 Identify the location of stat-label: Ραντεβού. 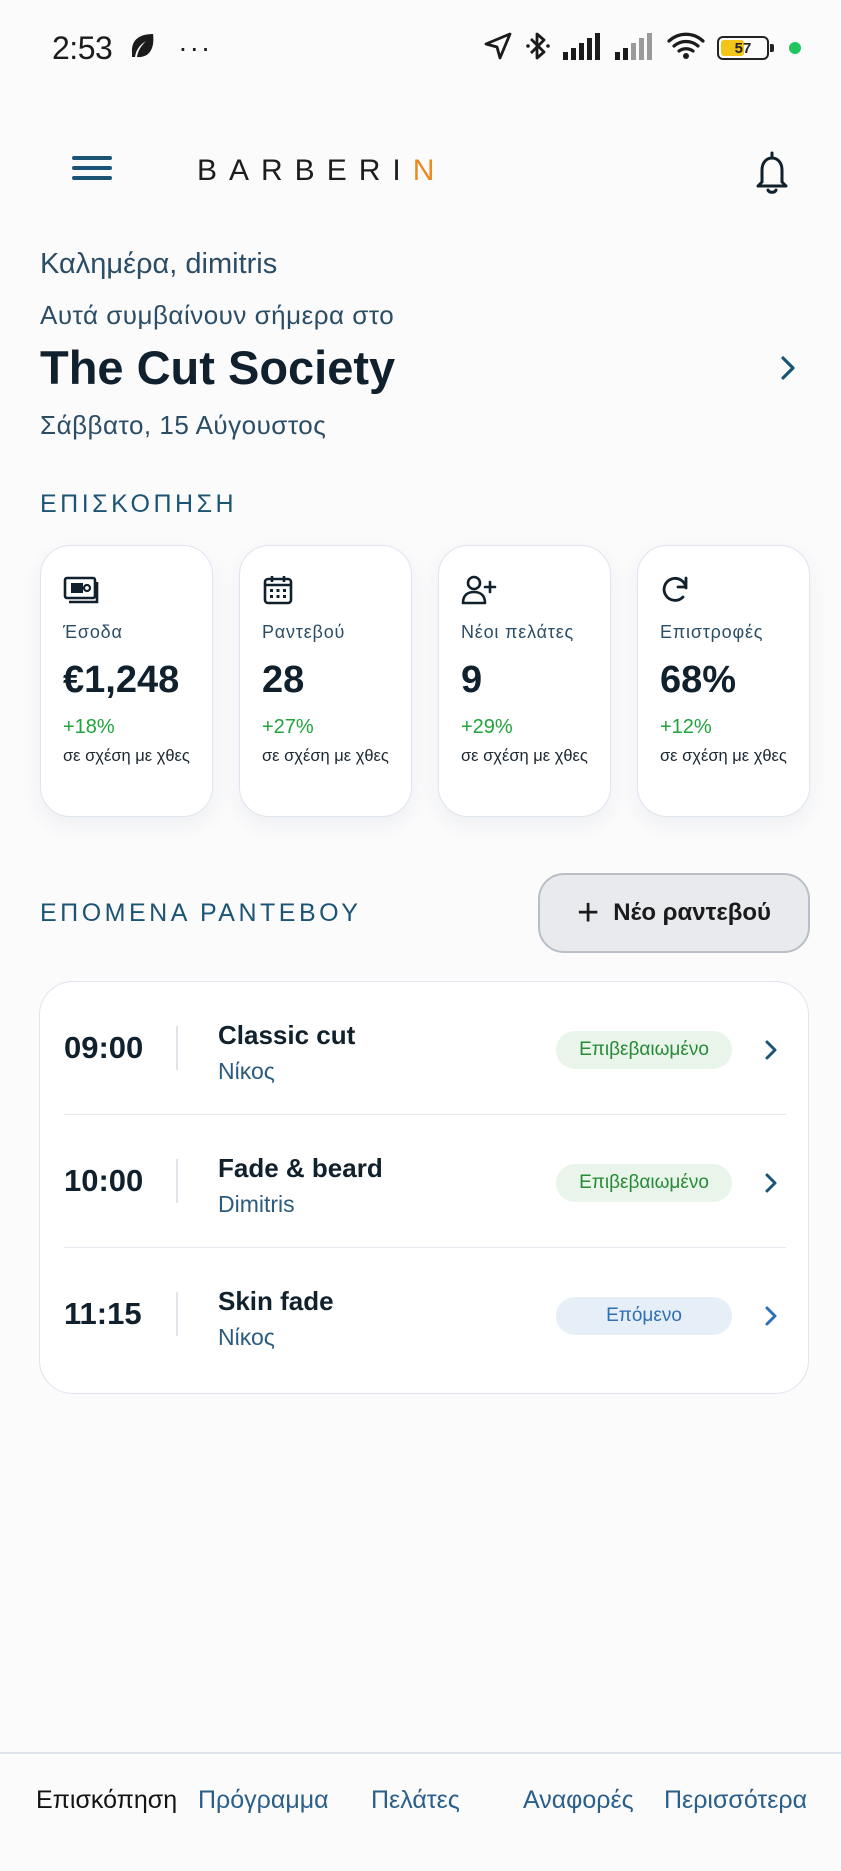
(304, 632).